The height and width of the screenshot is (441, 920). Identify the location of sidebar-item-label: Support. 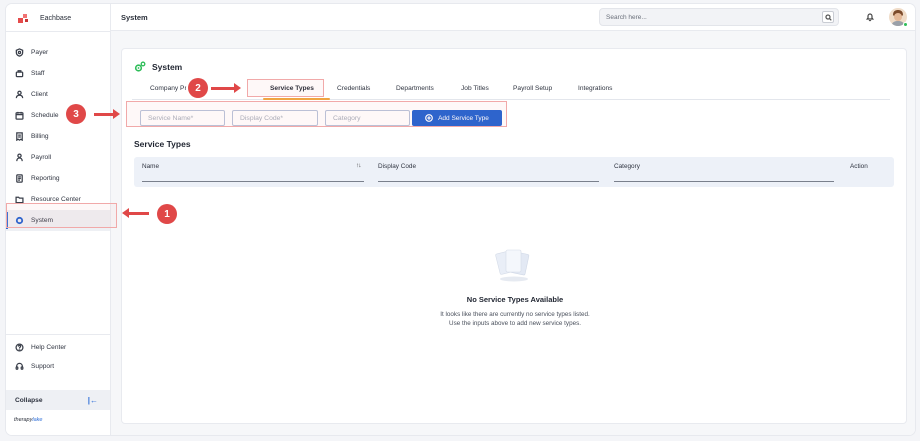
(43, 366).